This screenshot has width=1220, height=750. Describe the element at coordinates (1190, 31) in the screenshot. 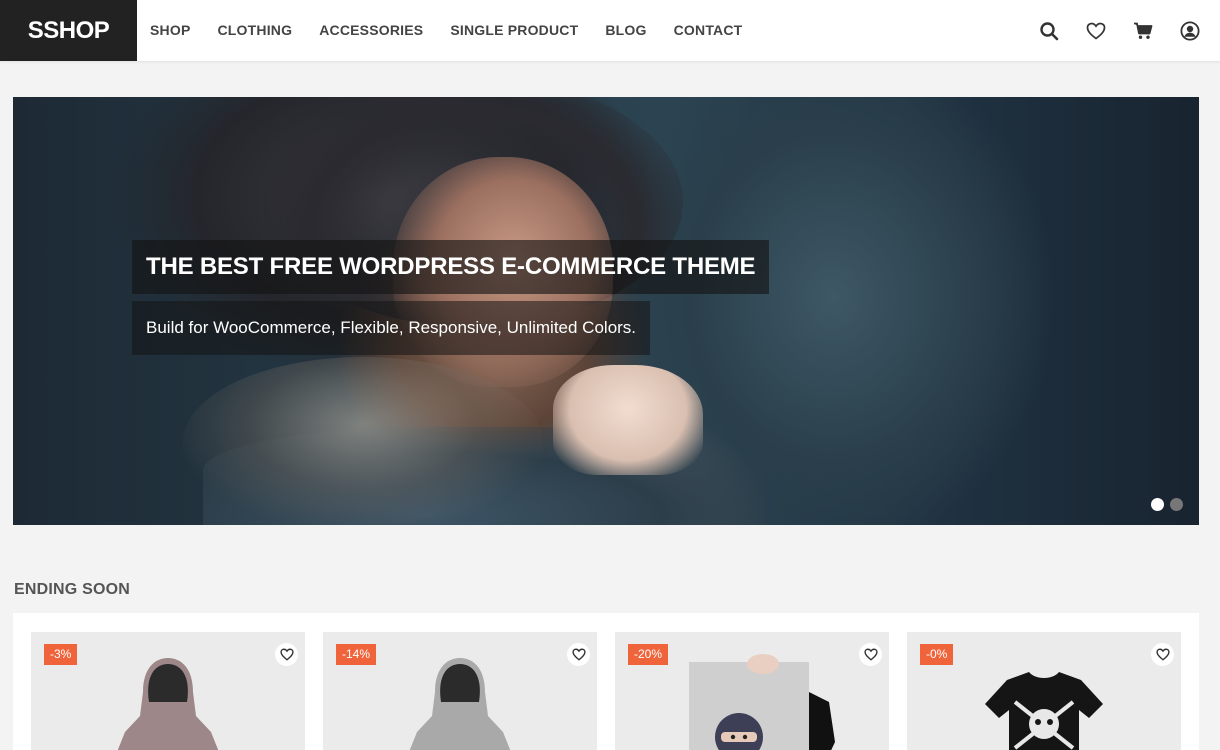

I see `user-icon` at that location.